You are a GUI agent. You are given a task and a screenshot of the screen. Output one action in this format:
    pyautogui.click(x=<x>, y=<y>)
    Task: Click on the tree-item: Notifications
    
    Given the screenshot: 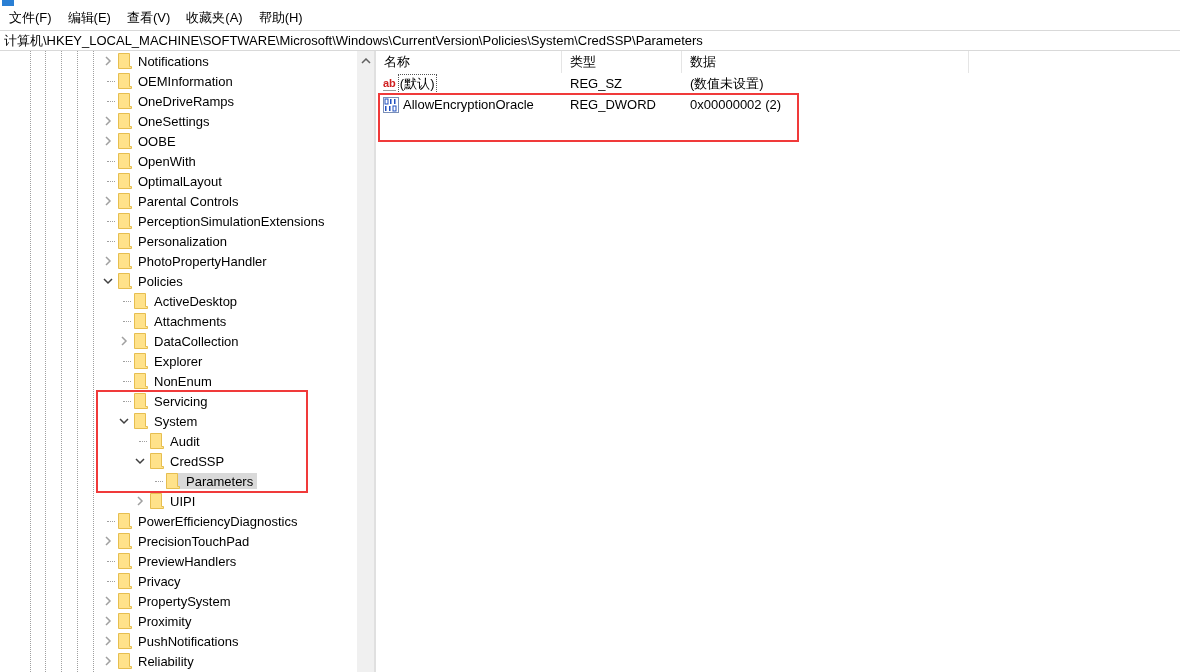 What is the action you would take?
    pyautogui.click(x=165, y=61)
    